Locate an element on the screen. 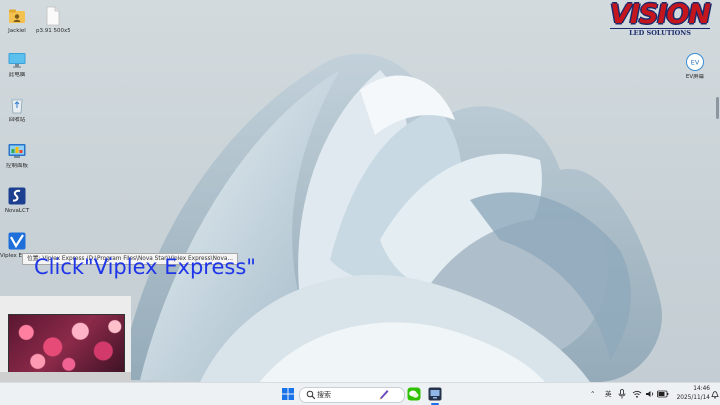  desktop-icon-label: 控制面板 is located at coordinates (16, 166).